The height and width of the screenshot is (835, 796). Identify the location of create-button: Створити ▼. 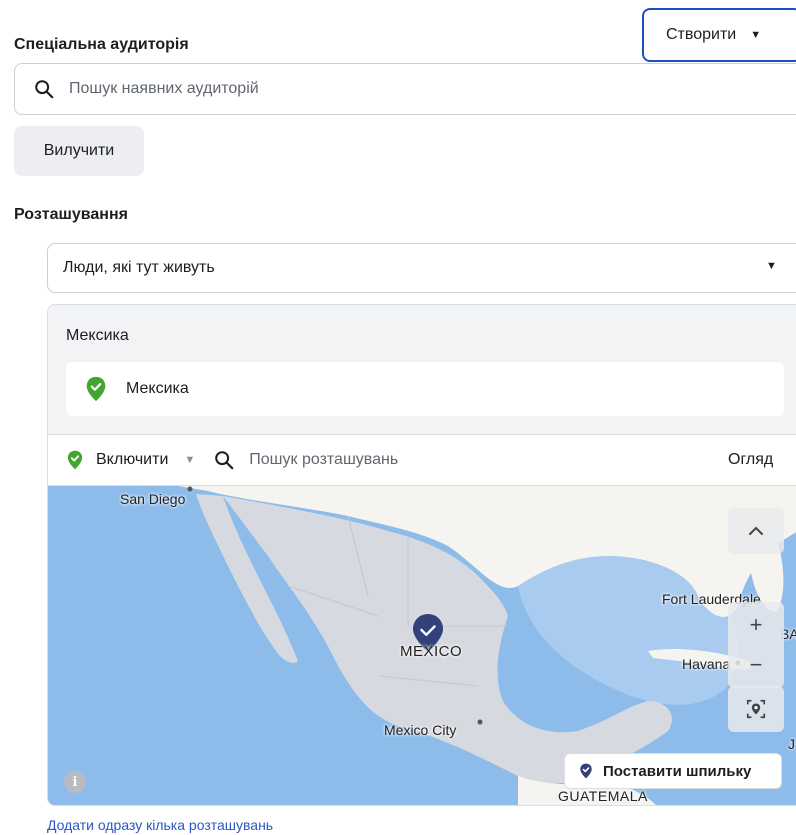
(719, 35).